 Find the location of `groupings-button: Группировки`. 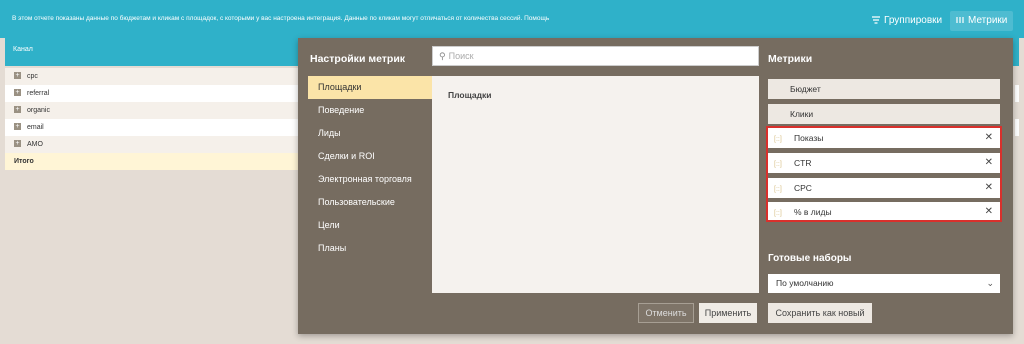

groupings-button: Группировки is located at coordinates (907, 21).